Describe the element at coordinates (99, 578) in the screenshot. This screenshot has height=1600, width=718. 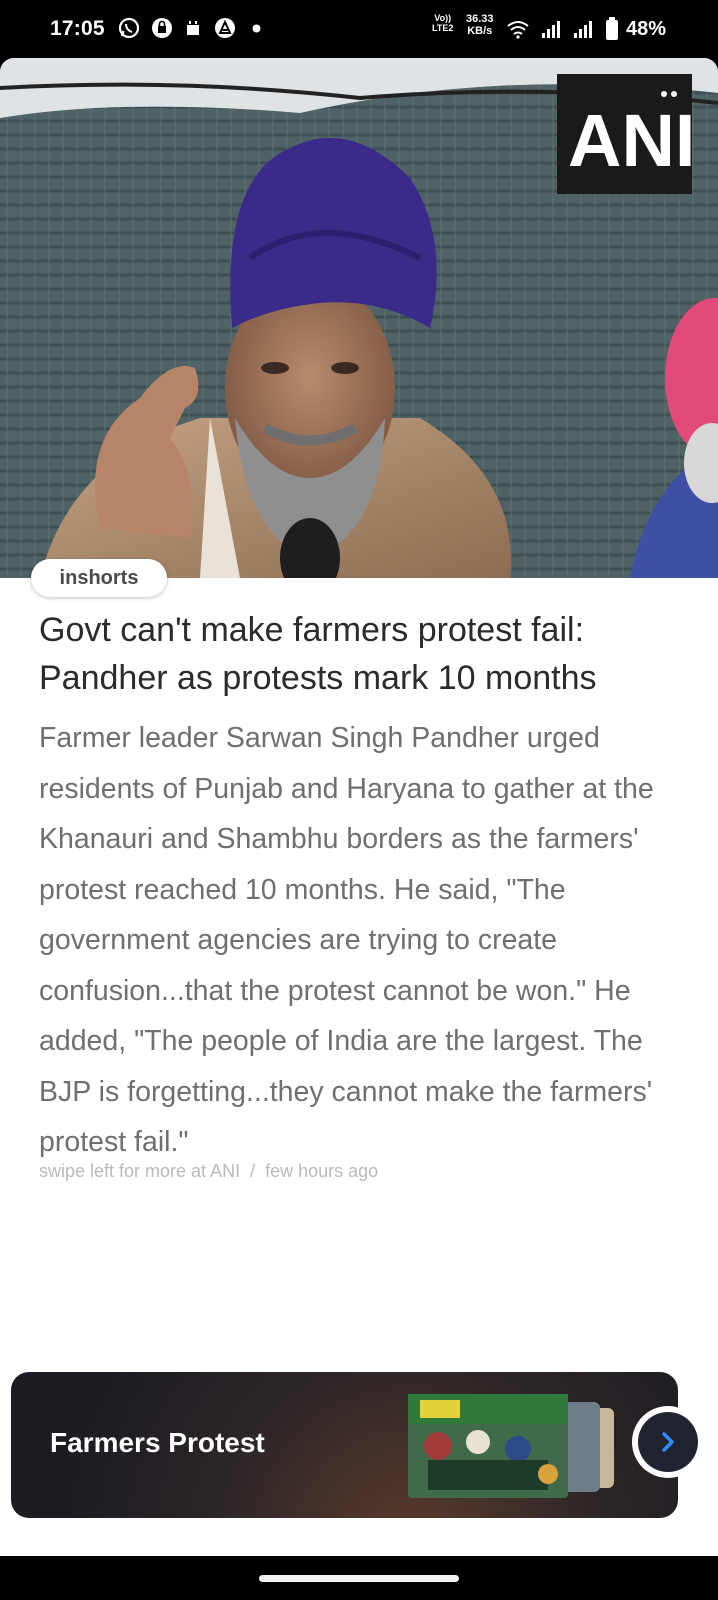
I see `brand-badge: inshorts` at that location.